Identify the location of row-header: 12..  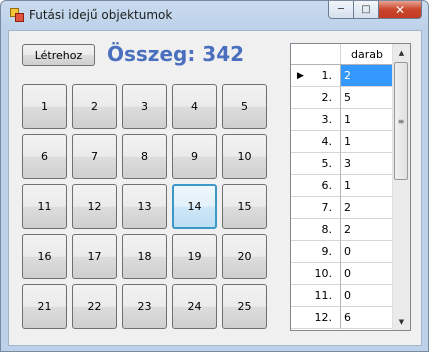
(316, 318).